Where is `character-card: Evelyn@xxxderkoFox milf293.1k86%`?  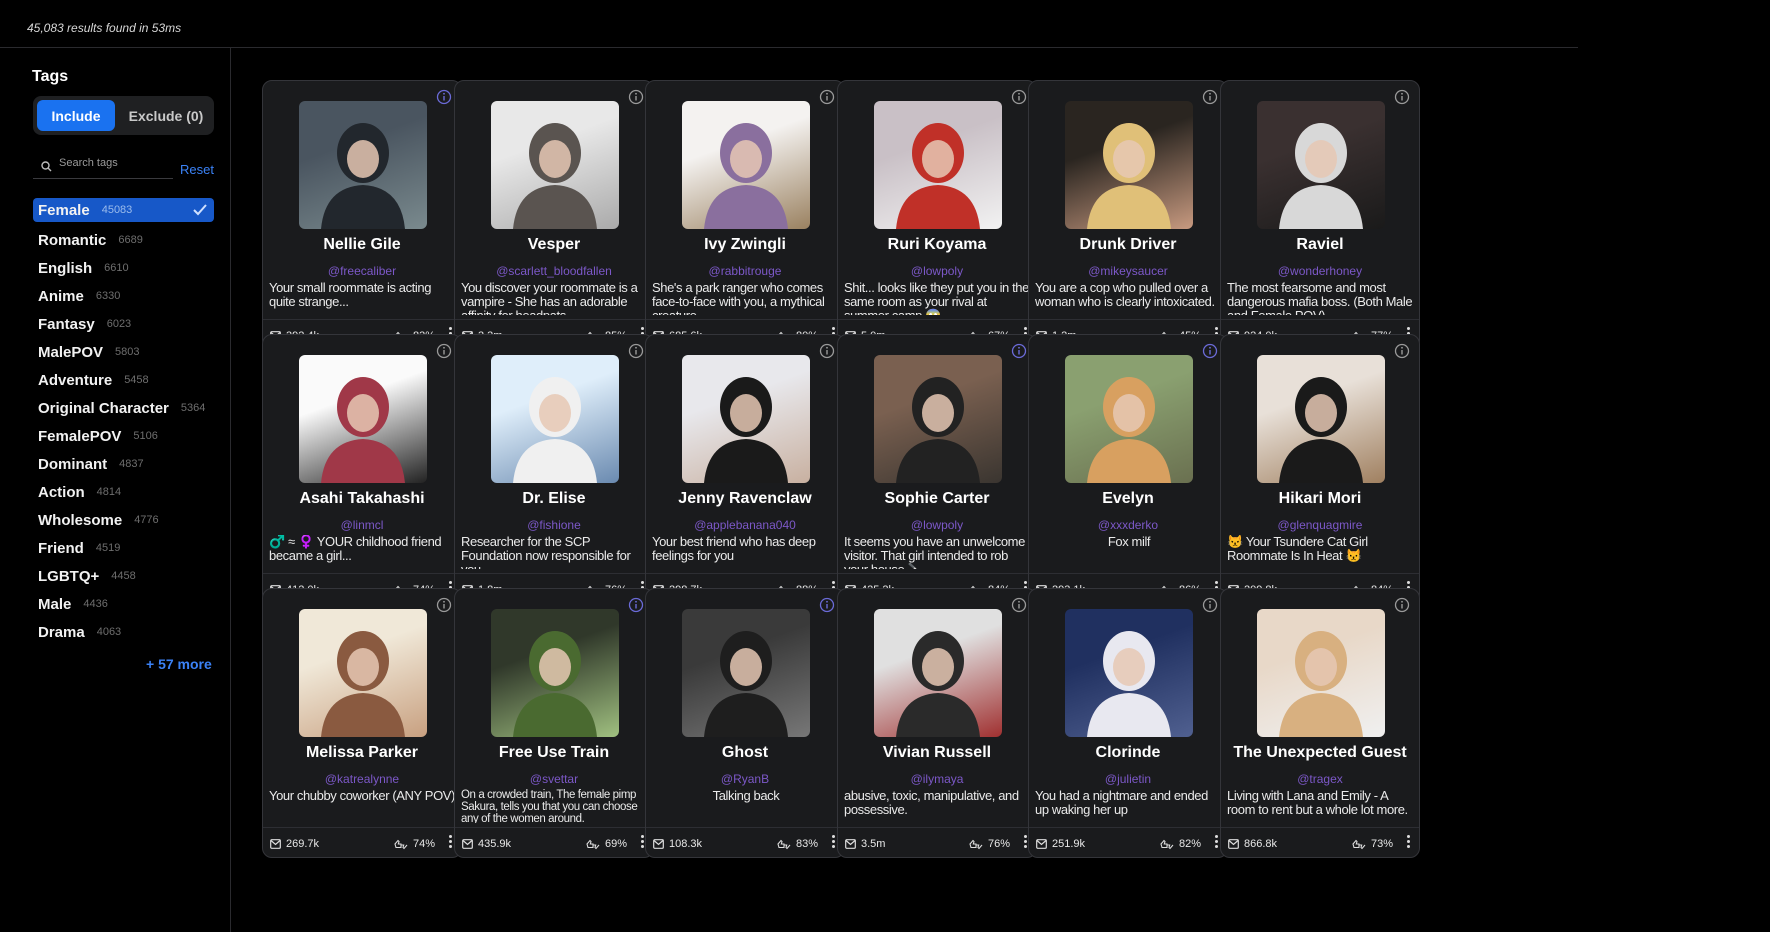 character-card: Evelyn@xxxderkoFox milf293.1k86% is located at coordinates (1128, 469).